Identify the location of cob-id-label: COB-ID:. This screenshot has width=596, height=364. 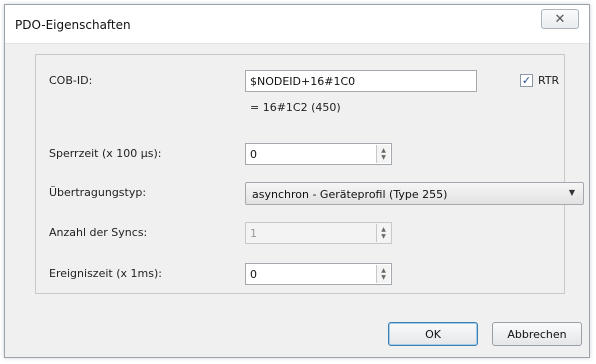
(71, 80).